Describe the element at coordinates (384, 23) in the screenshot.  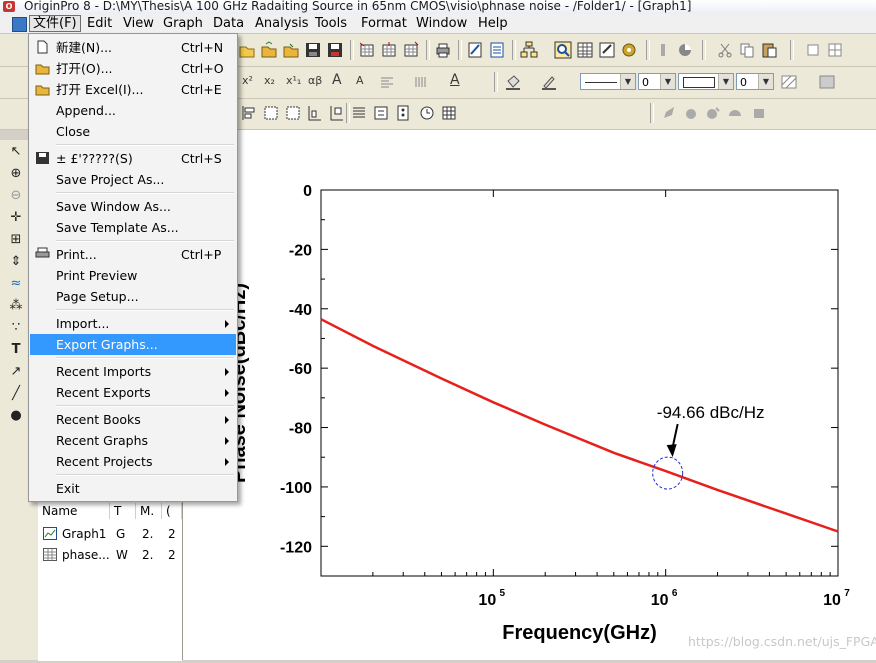
I see `menu-format: Format` at that location.